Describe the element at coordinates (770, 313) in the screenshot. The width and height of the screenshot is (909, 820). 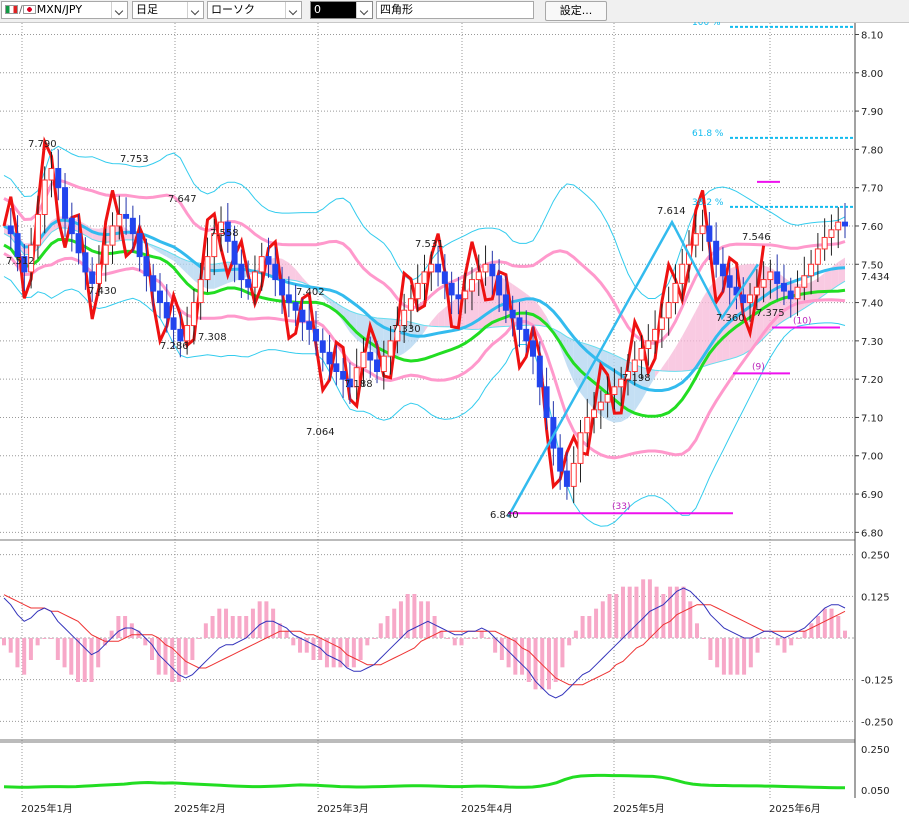
I see `price-label: 7.375` at that location.